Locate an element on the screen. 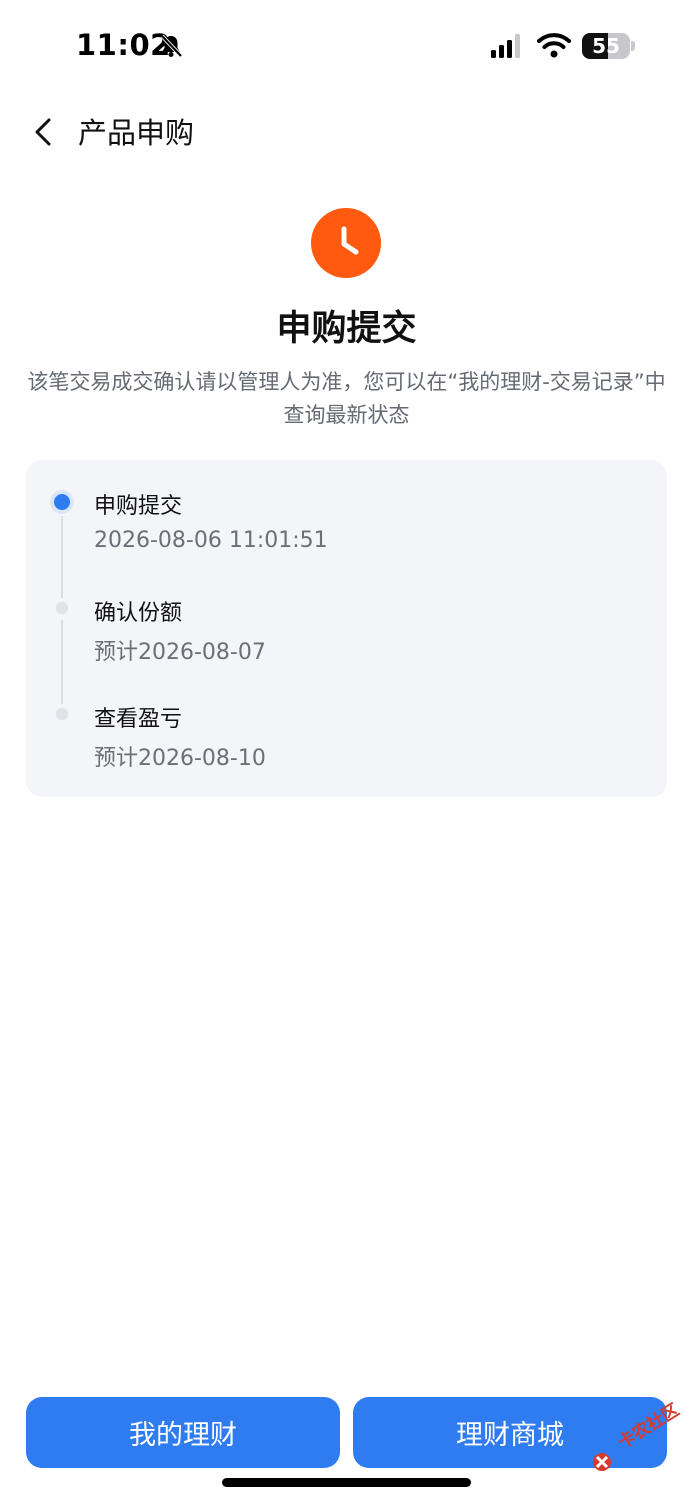 The image size is (693, 1500). chevron-left-icon is located at coordinates (43, 132).